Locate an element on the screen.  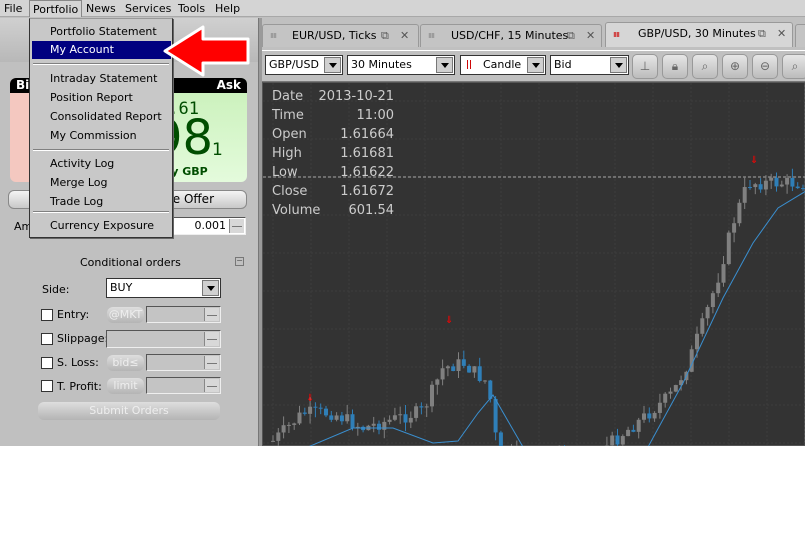
tab-usdchf: ıııı USD/CHF, 15 Minutes ⧉ ✕ is located at coordinates (511, 35).